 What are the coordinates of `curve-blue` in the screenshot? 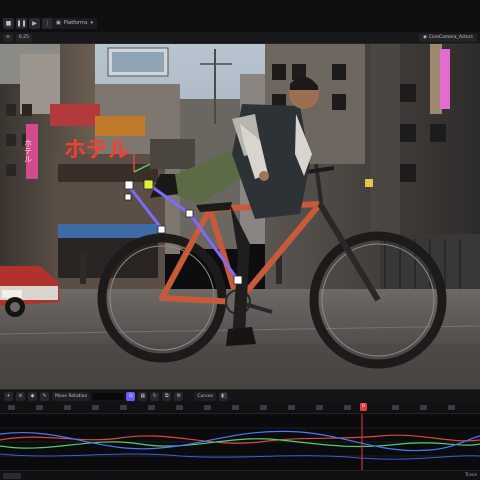 It's located at (240, 441).